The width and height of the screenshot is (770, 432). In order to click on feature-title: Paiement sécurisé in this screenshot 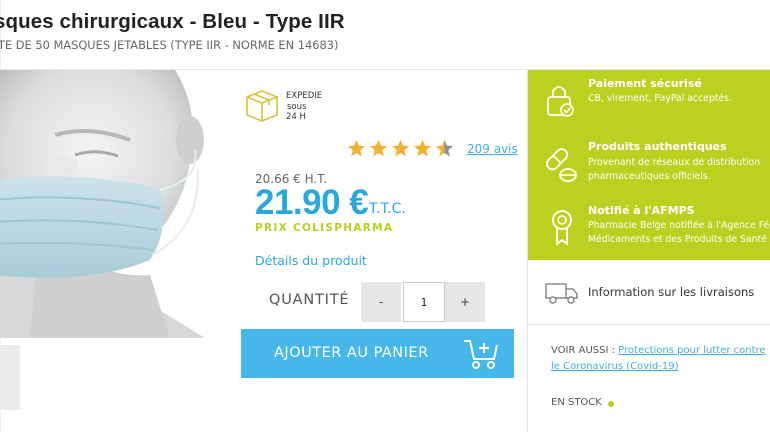, I will do `click(645, 83)`.